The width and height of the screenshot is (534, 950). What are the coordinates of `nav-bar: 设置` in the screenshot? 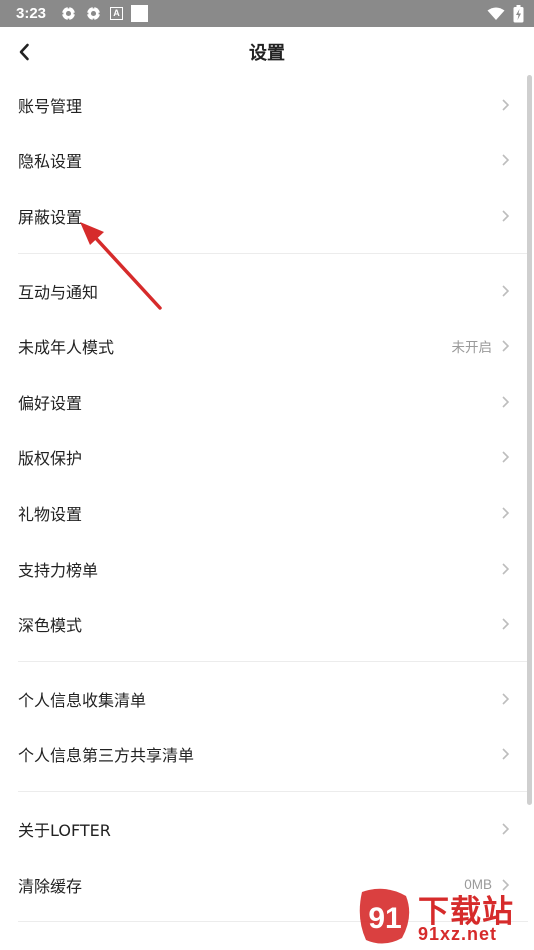 It's located at (267, 52).